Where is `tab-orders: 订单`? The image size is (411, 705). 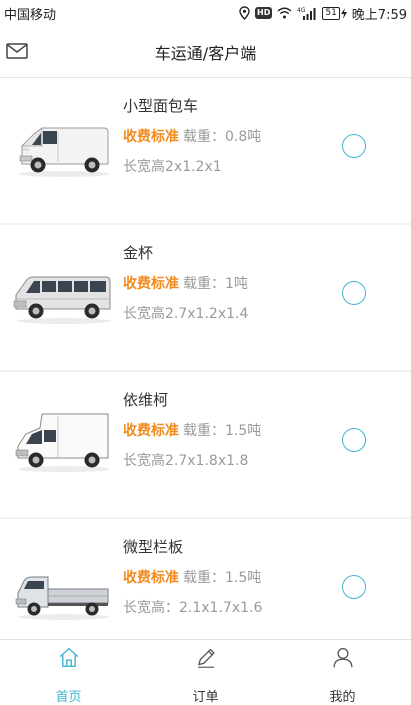 tab-orders: 订单 is located at coordinates (205, 672).